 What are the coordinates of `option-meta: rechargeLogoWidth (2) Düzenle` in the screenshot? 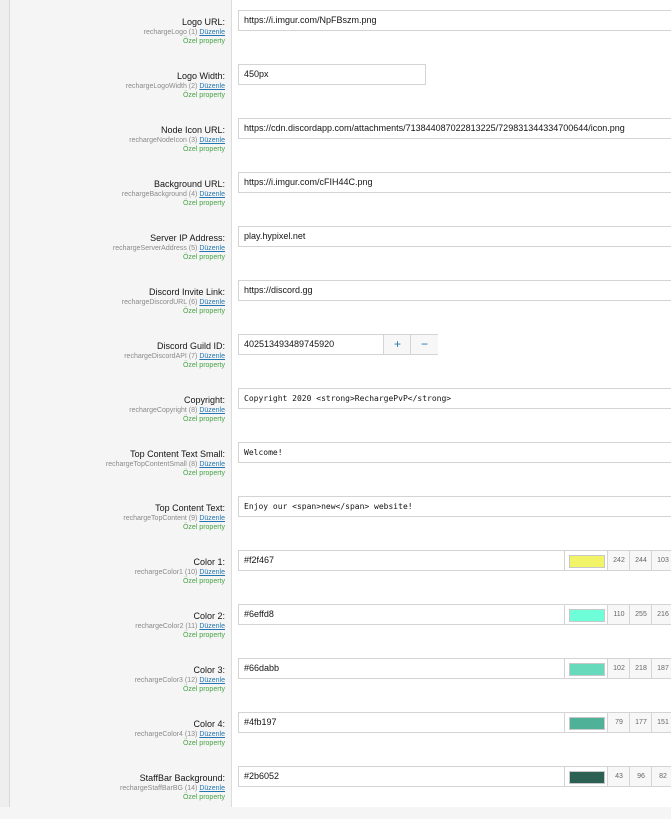 It's located at (125, 86).